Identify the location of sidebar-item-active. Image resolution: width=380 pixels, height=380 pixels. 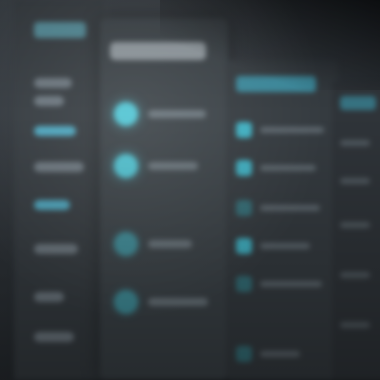
(55, 131).